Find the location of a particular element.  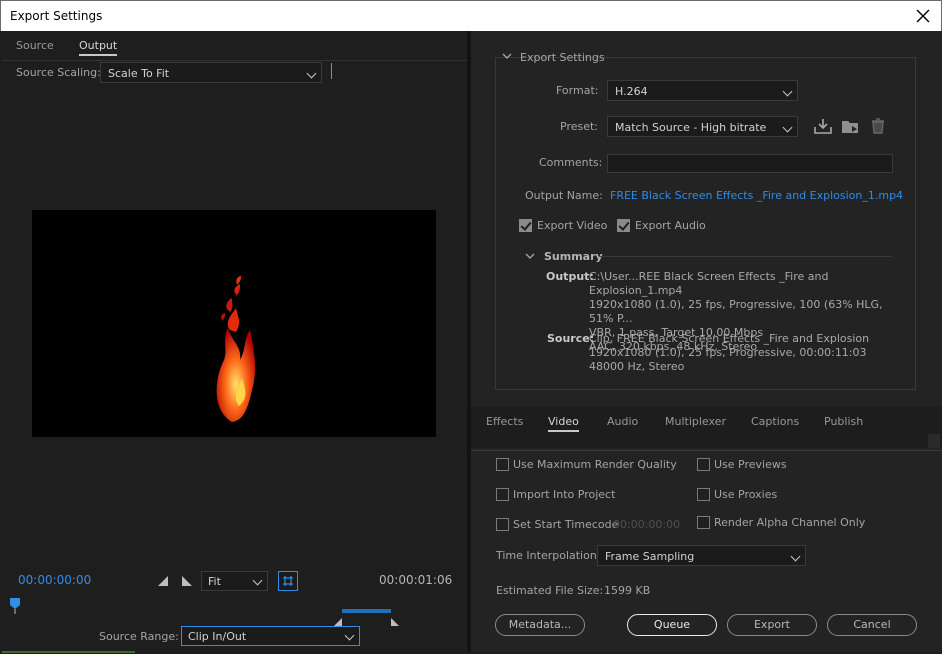

zoom-value: Fit is located at coordinates (214, 581).